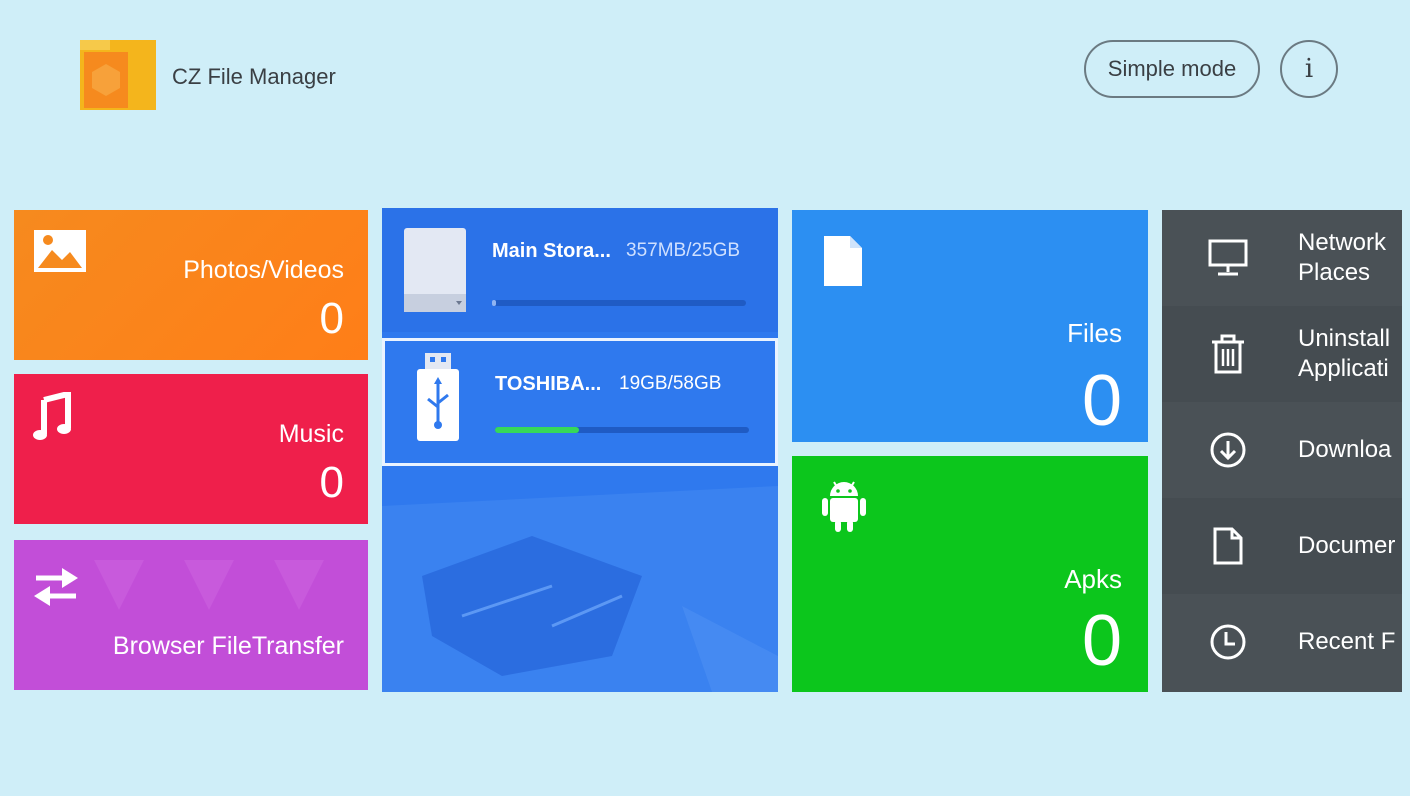 The width and height of the screenshot is (1410, 796). I want to click on browser-file-transfer-tile: Browser FileTransfer, so click(191, 615).